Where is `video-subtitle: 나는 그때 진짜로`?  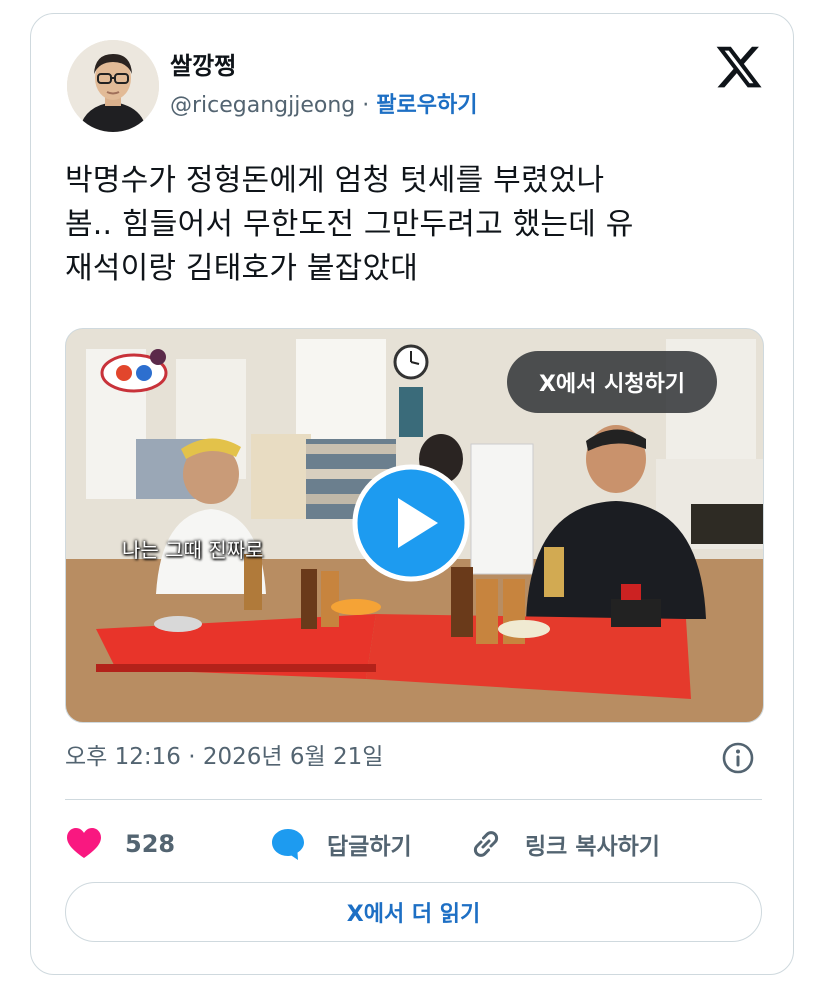 video-subtitle: 나는 그때 진짜로 is located at coordinates (193, 550).